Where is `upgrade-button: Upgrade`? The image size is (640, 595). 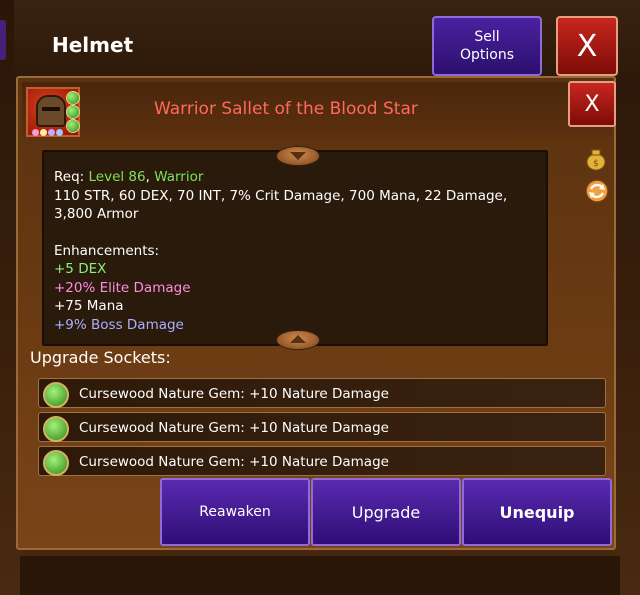
upgrade-button: Upgrade is located at coordinates (386, 512).